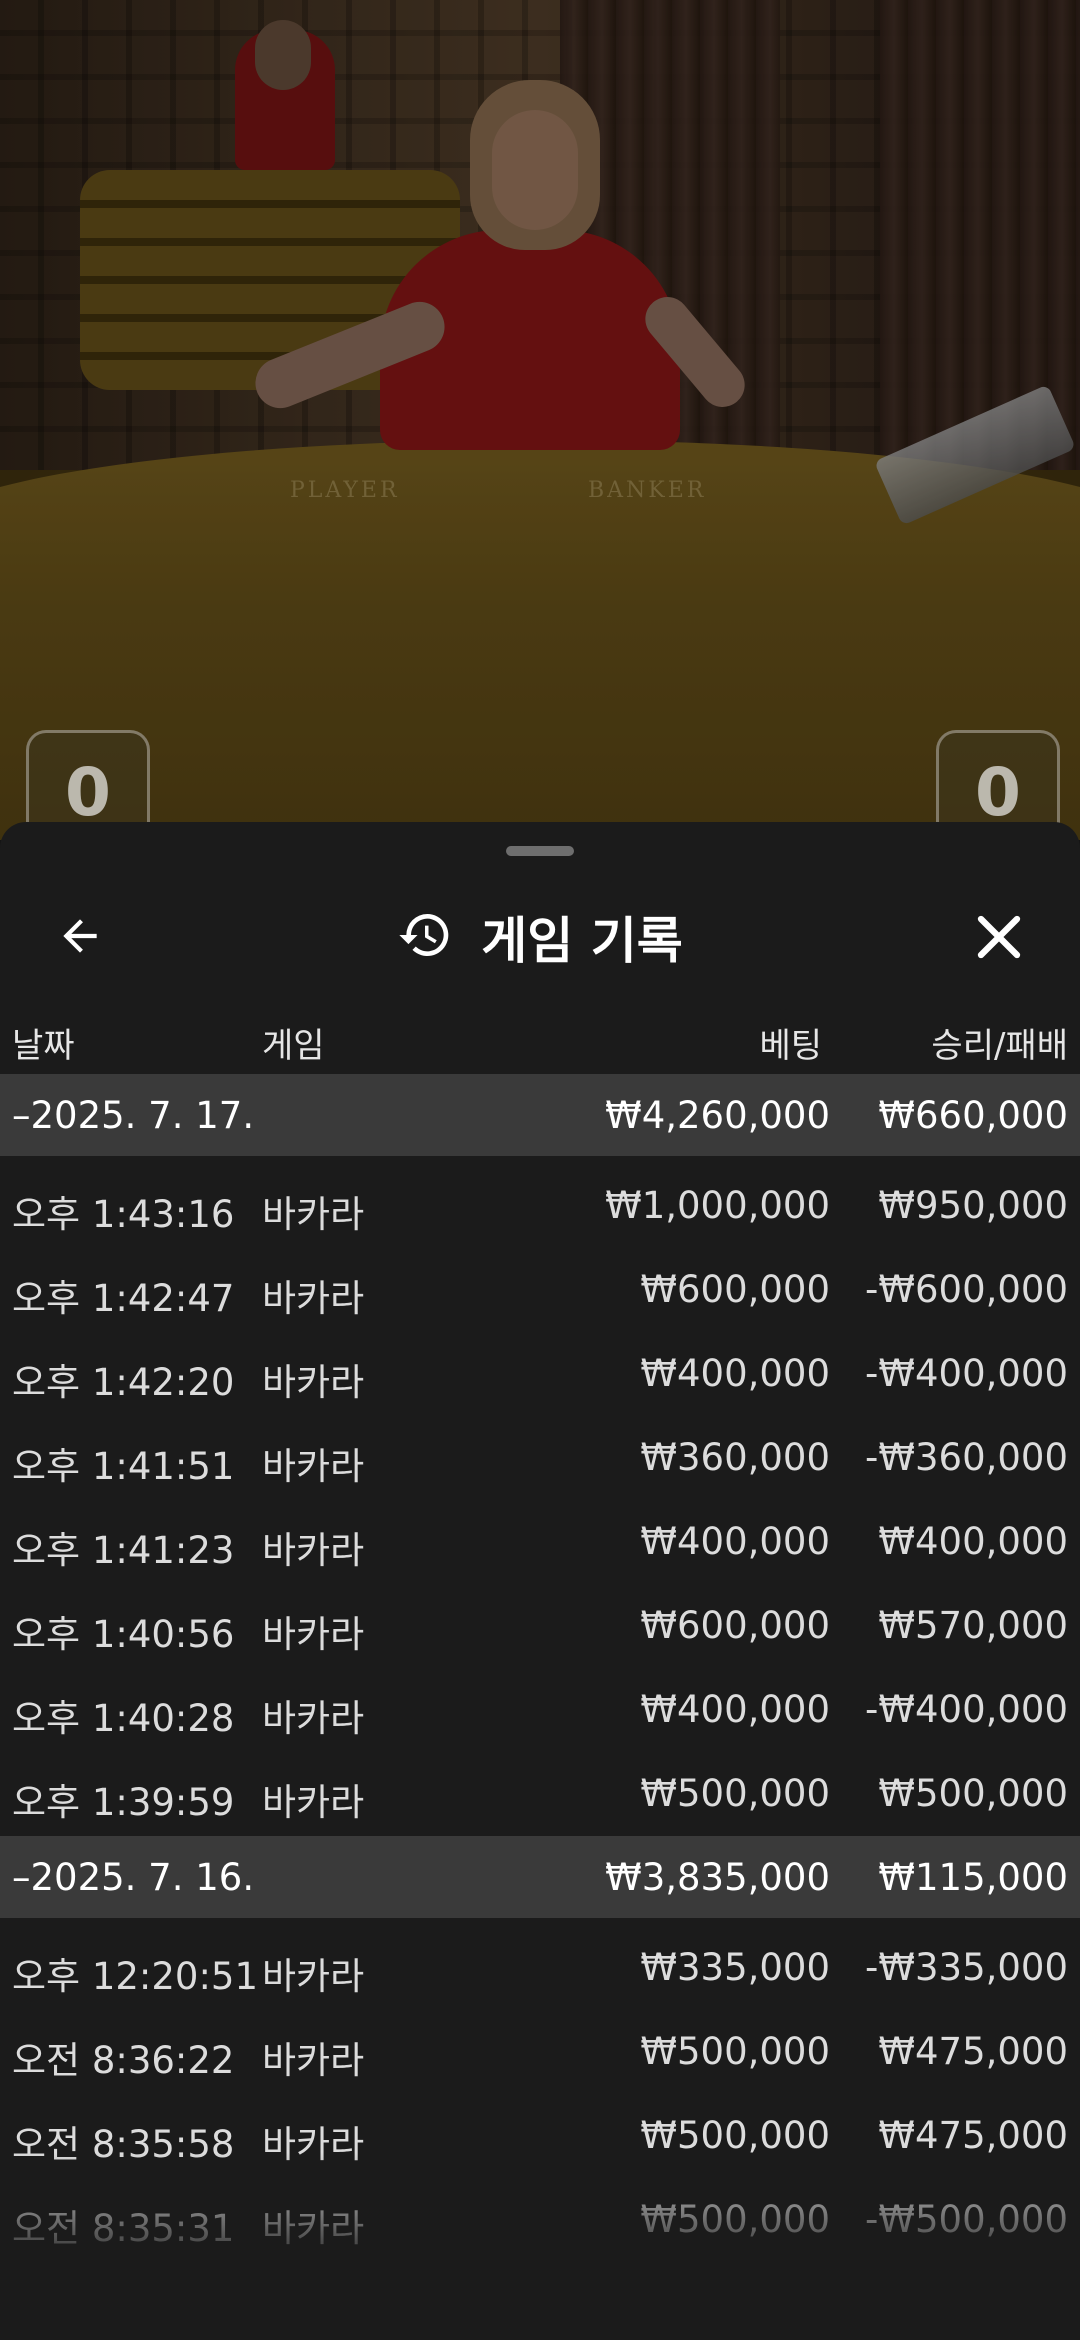 The height and width of the screenshot is (2340, 1080). What do you see at coordinates (735, 1457) in the screenshot?
I see `row-bet: ₩360,000` at bounding box center [735, 1457].